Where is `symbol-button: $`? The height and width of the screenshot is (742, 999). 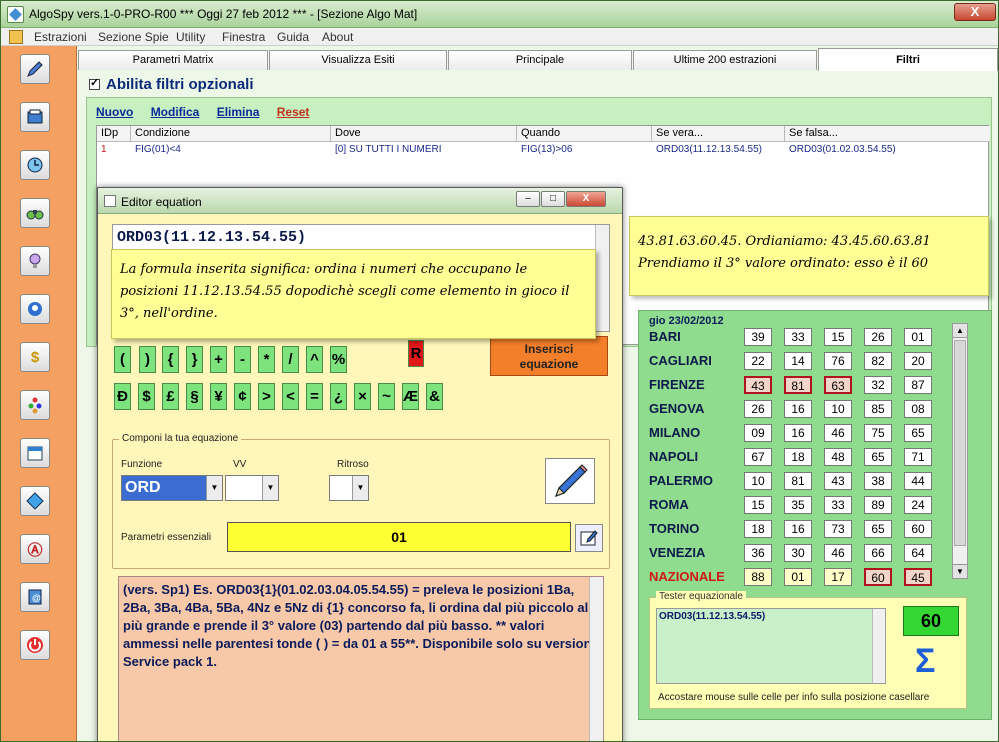 symbol-button: $ is located at coordinates (146, 396).